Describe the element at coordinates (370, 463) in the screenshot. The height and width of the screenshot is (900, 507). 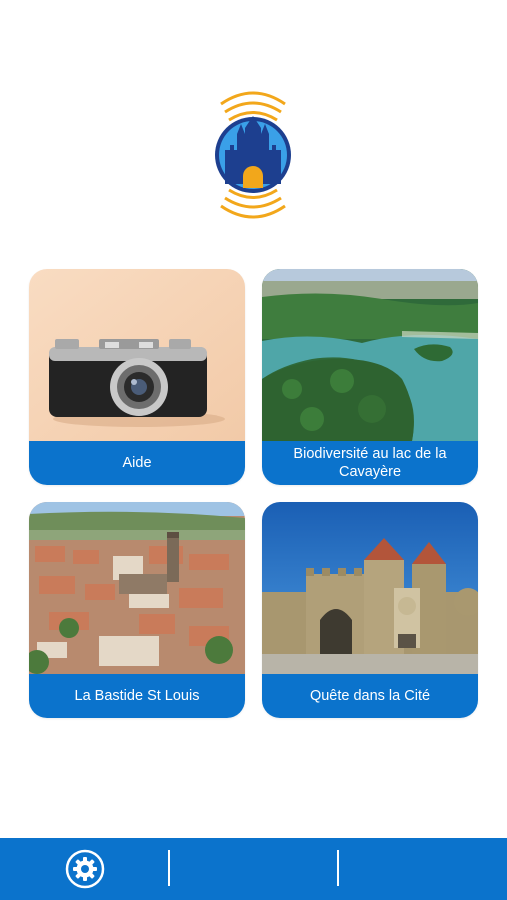
I see `card-label: Biodiversité au lac de la Cavayère` at that location.